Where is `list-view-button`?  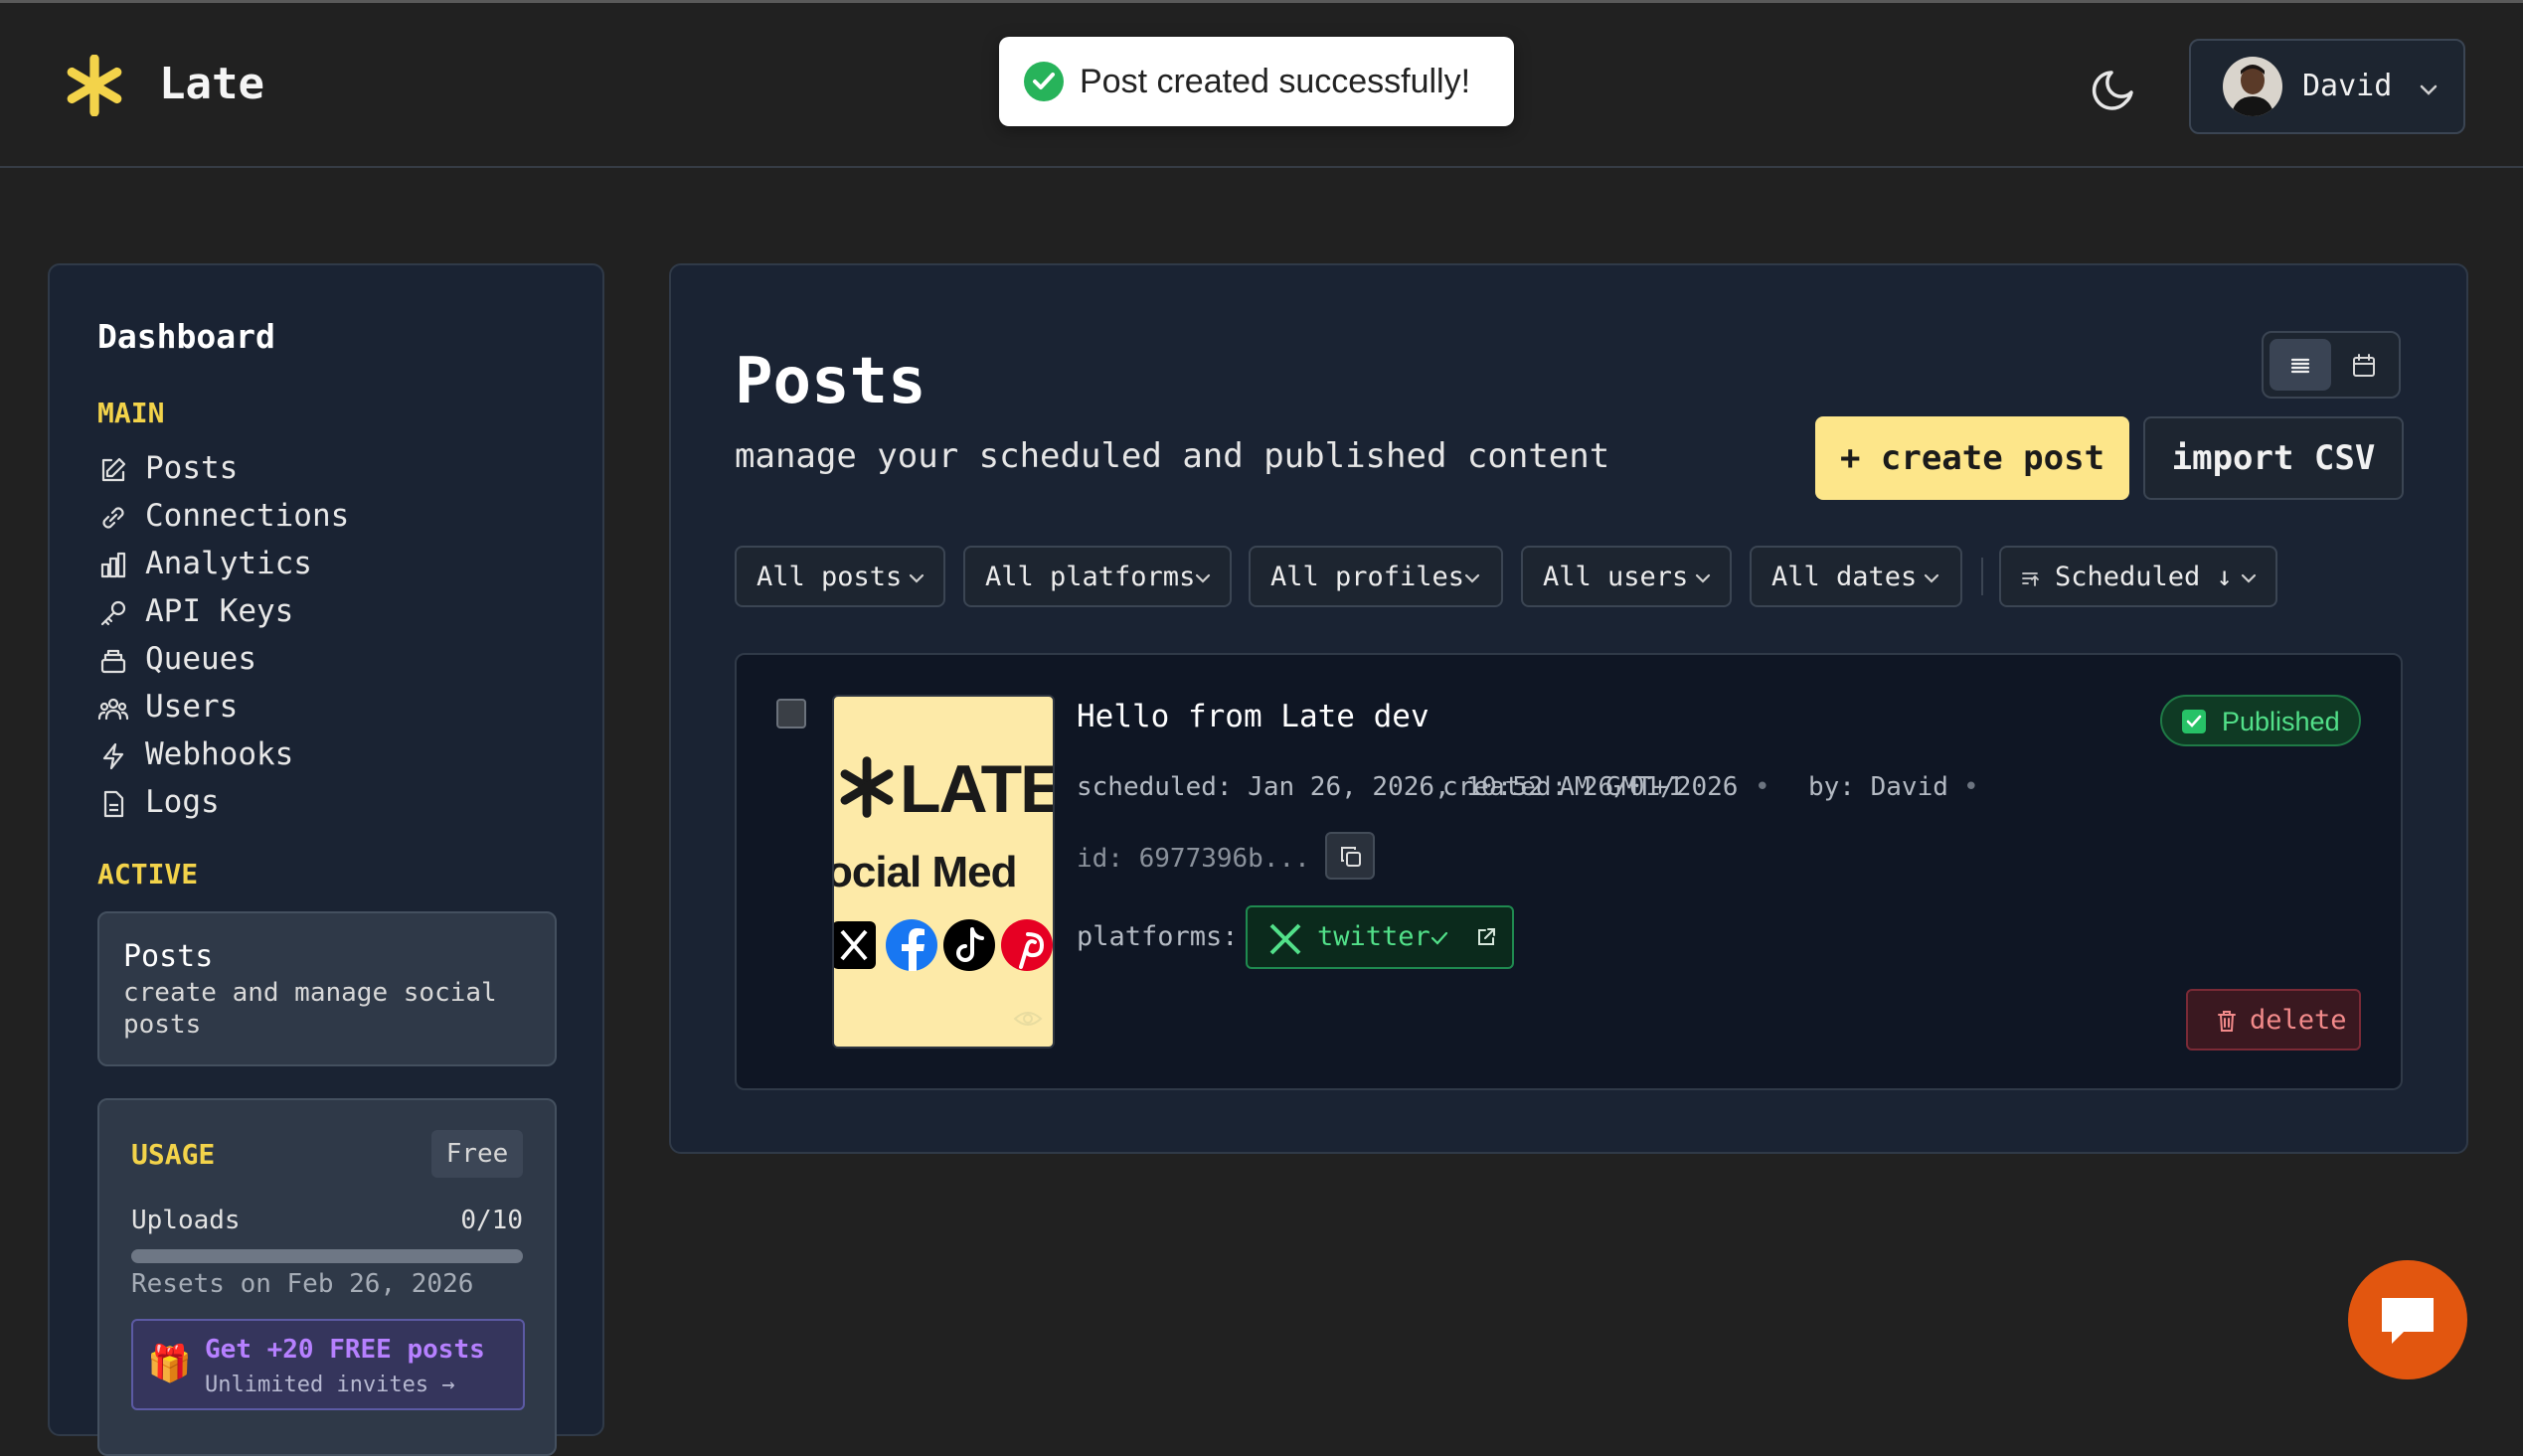 list-view-button is located at coordinates (2300, 365).